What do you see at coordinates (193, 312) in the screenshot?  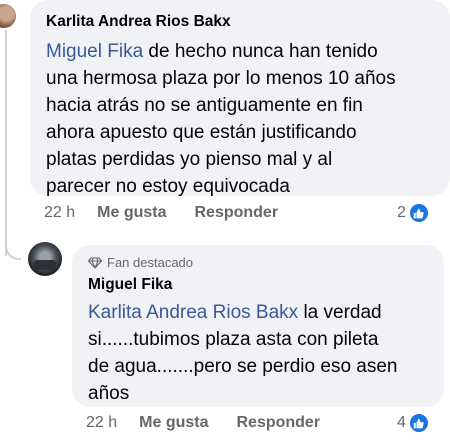 I see `reply-mention: Karlita Andrea Rios Bakx` at bounding box center [193, 312].